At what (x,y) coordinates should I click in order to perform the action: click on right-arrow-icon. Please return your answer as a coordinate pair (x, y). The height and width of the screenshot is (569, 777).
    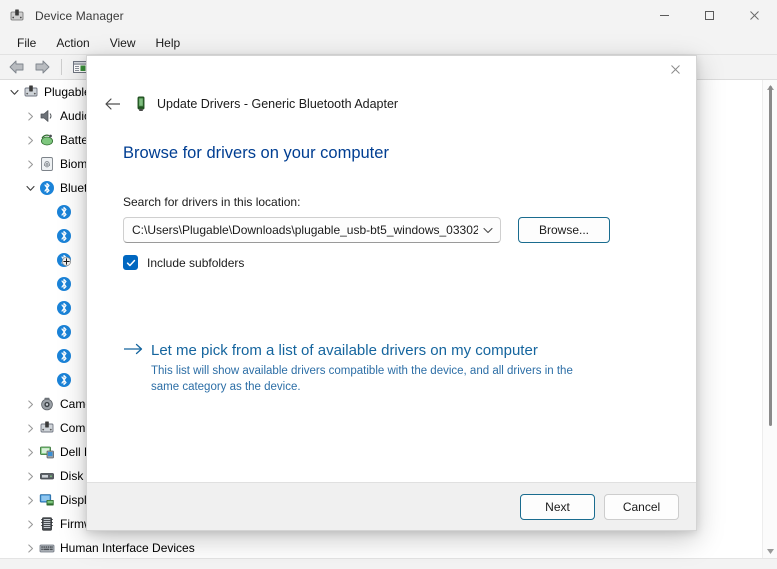
    Looking at the image, I should click on (137, 369).